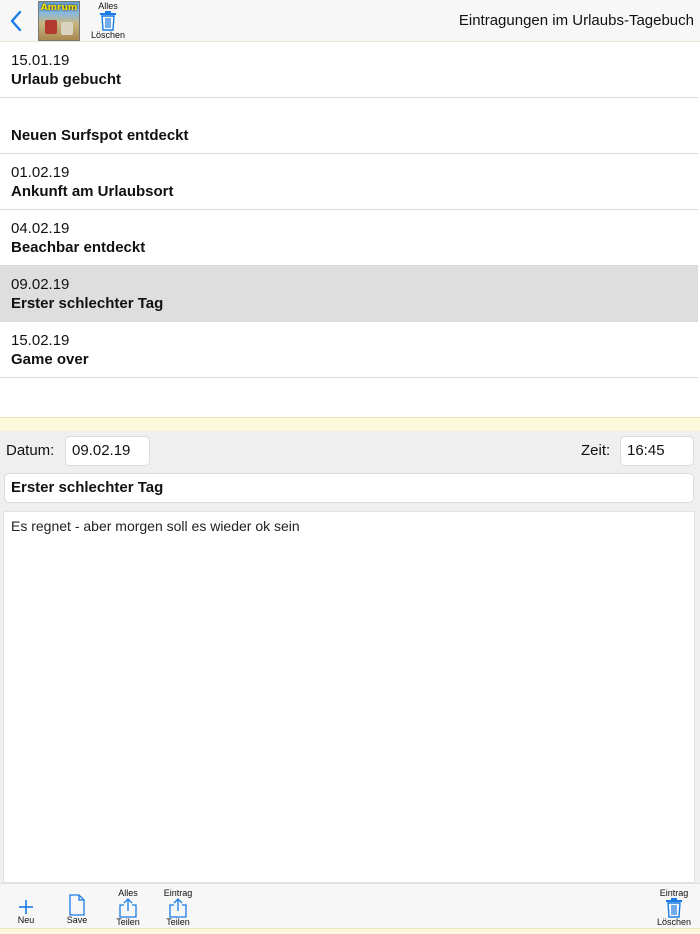  Describe the element at coordinates (40, 60) in the screenshot. I see `entry-date: 15.01.19` at that location.